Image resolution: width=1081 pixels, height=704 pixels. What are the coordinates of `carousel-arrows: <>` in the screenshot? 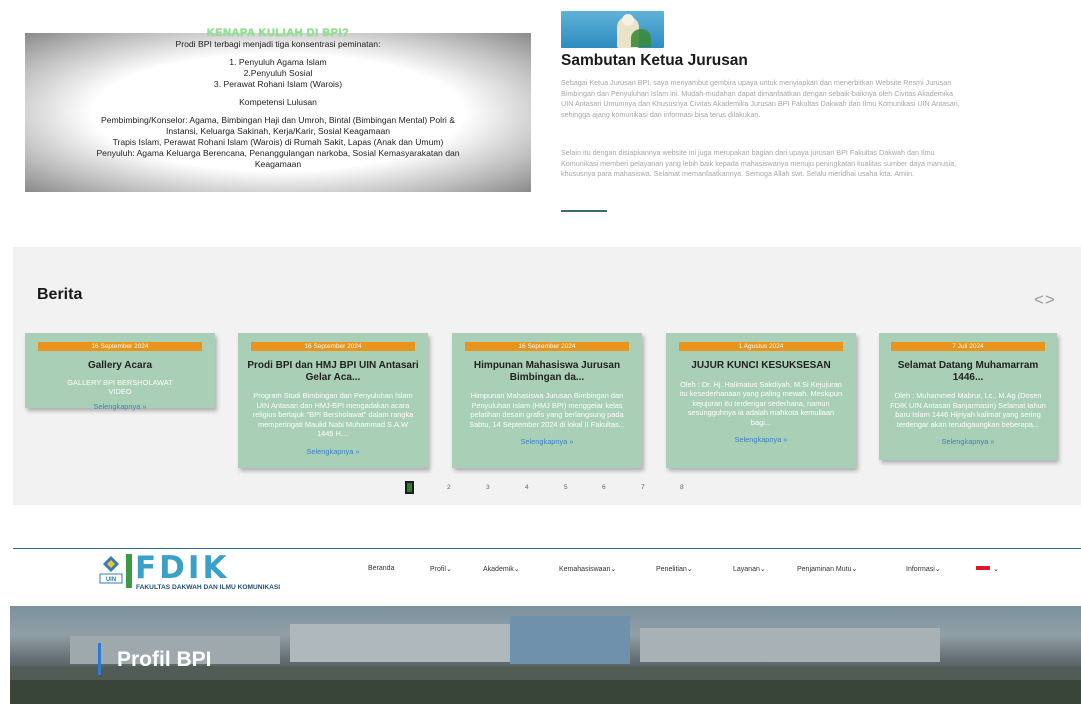 It's located at (1045, 300).